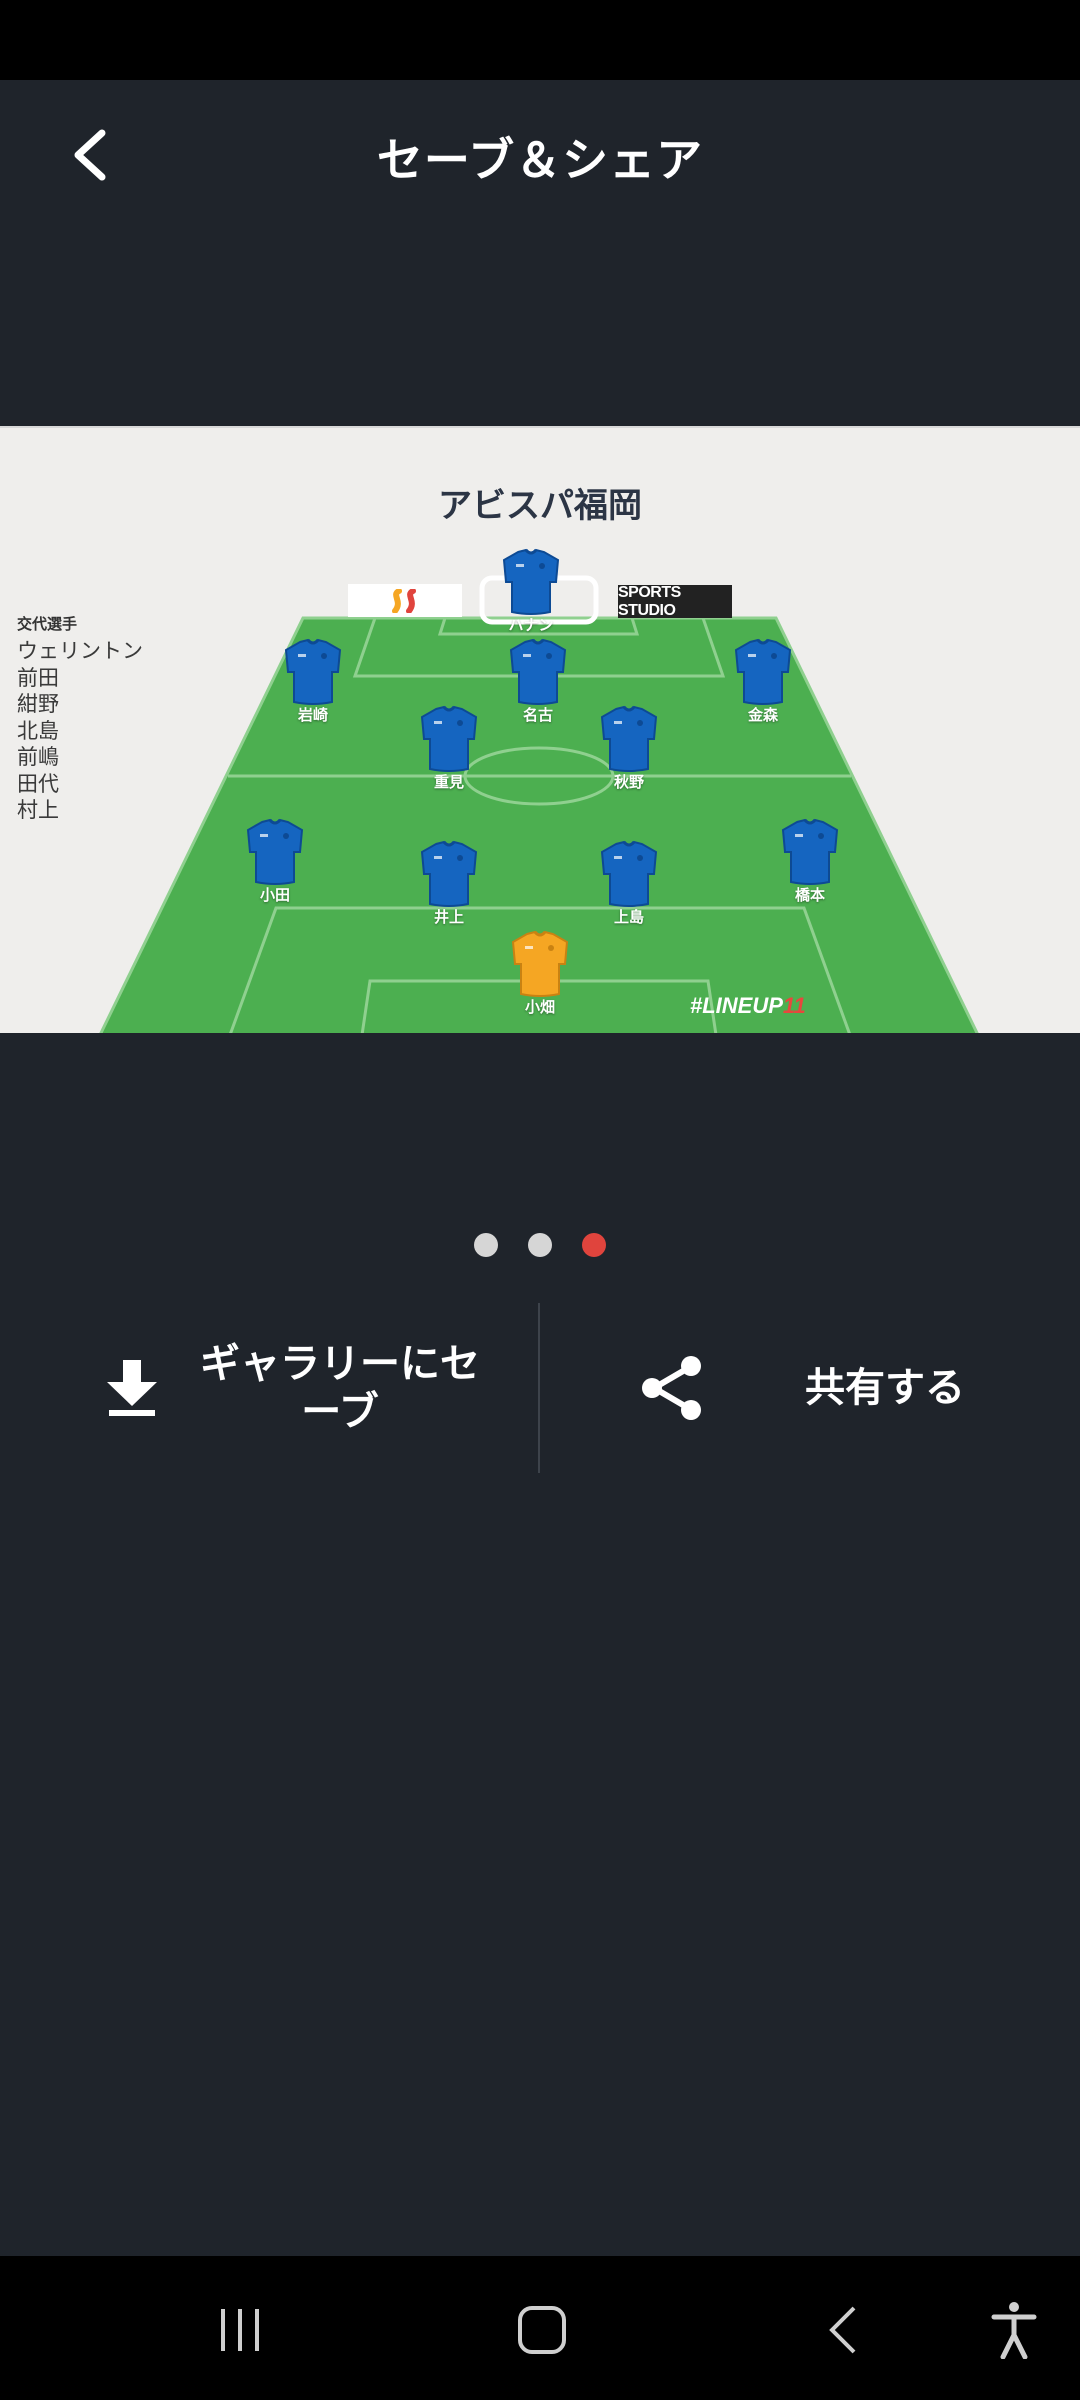 The image size is (1080, 2400). I want to click on team-name: アビスパ福岡, so click(540, 506).